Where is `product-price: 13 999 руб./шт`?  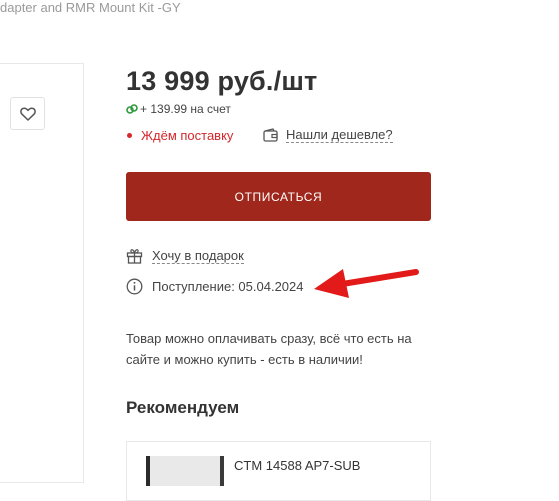 product-price: 13 999 руб./шт is located at coordinates (222, 81).